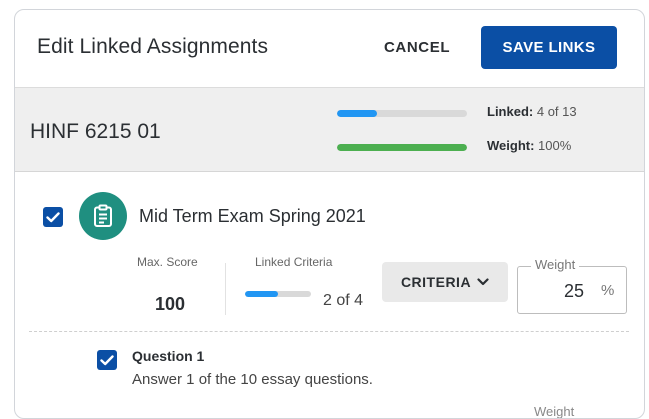  What do you see at coordinates (329, 331) in the screenshot?
I see `dashed-divider` at bounding box center [329, 331].